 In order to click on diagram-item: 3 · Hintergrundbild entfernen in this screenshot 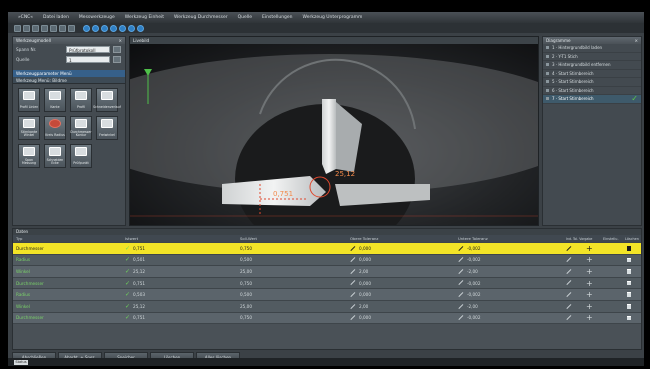, I will do `click(592, 65)`.